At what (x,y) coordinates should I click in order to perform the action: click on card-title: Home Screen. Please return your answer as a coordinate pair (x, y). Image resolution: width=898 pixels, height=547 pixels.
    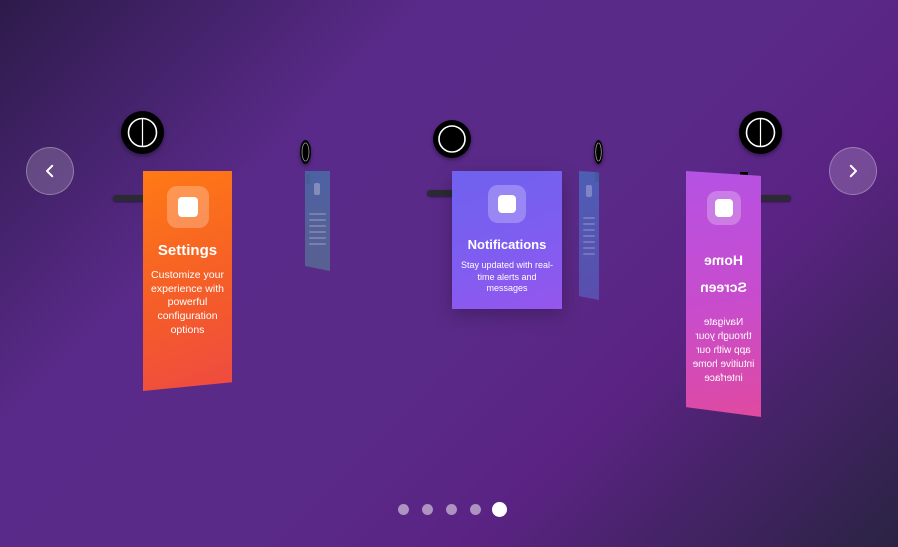
    Looking at the image, I should click on (723, 273).